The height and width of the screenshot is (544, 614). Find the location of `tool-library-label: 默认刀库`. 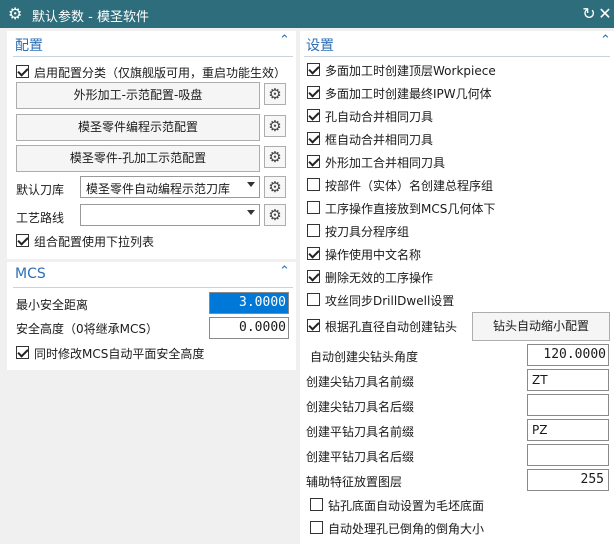

tool-library-label: 默认刀库 is located at coordinates (40, 190).